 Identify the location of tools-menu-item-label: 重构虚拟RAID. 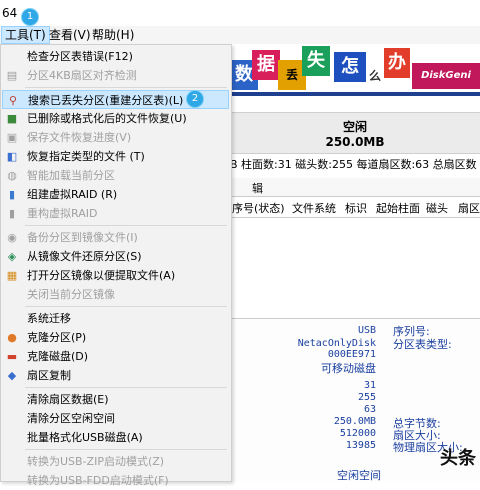
(62, 213).